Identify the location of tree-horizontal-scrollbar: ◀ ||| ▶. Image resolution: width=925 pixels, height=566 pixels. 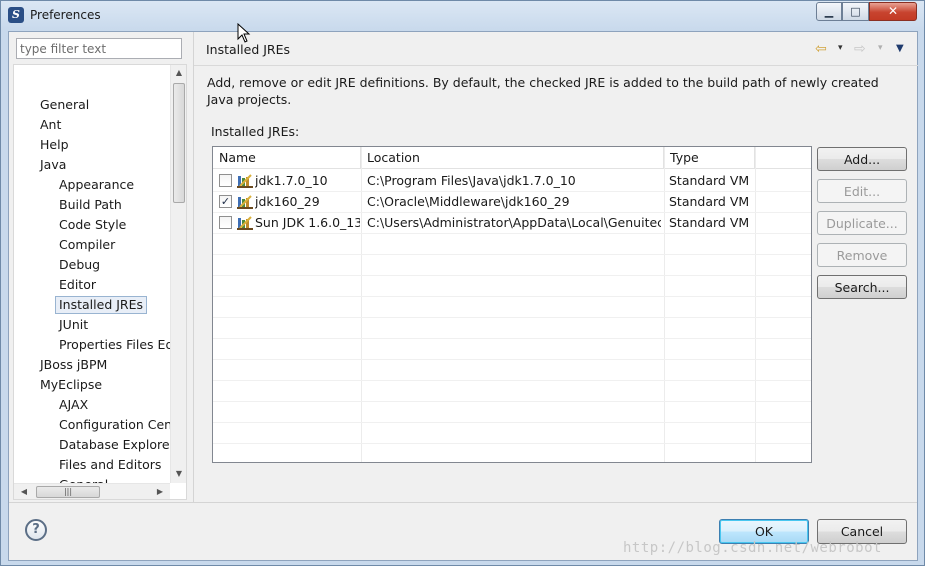
(92, 491).